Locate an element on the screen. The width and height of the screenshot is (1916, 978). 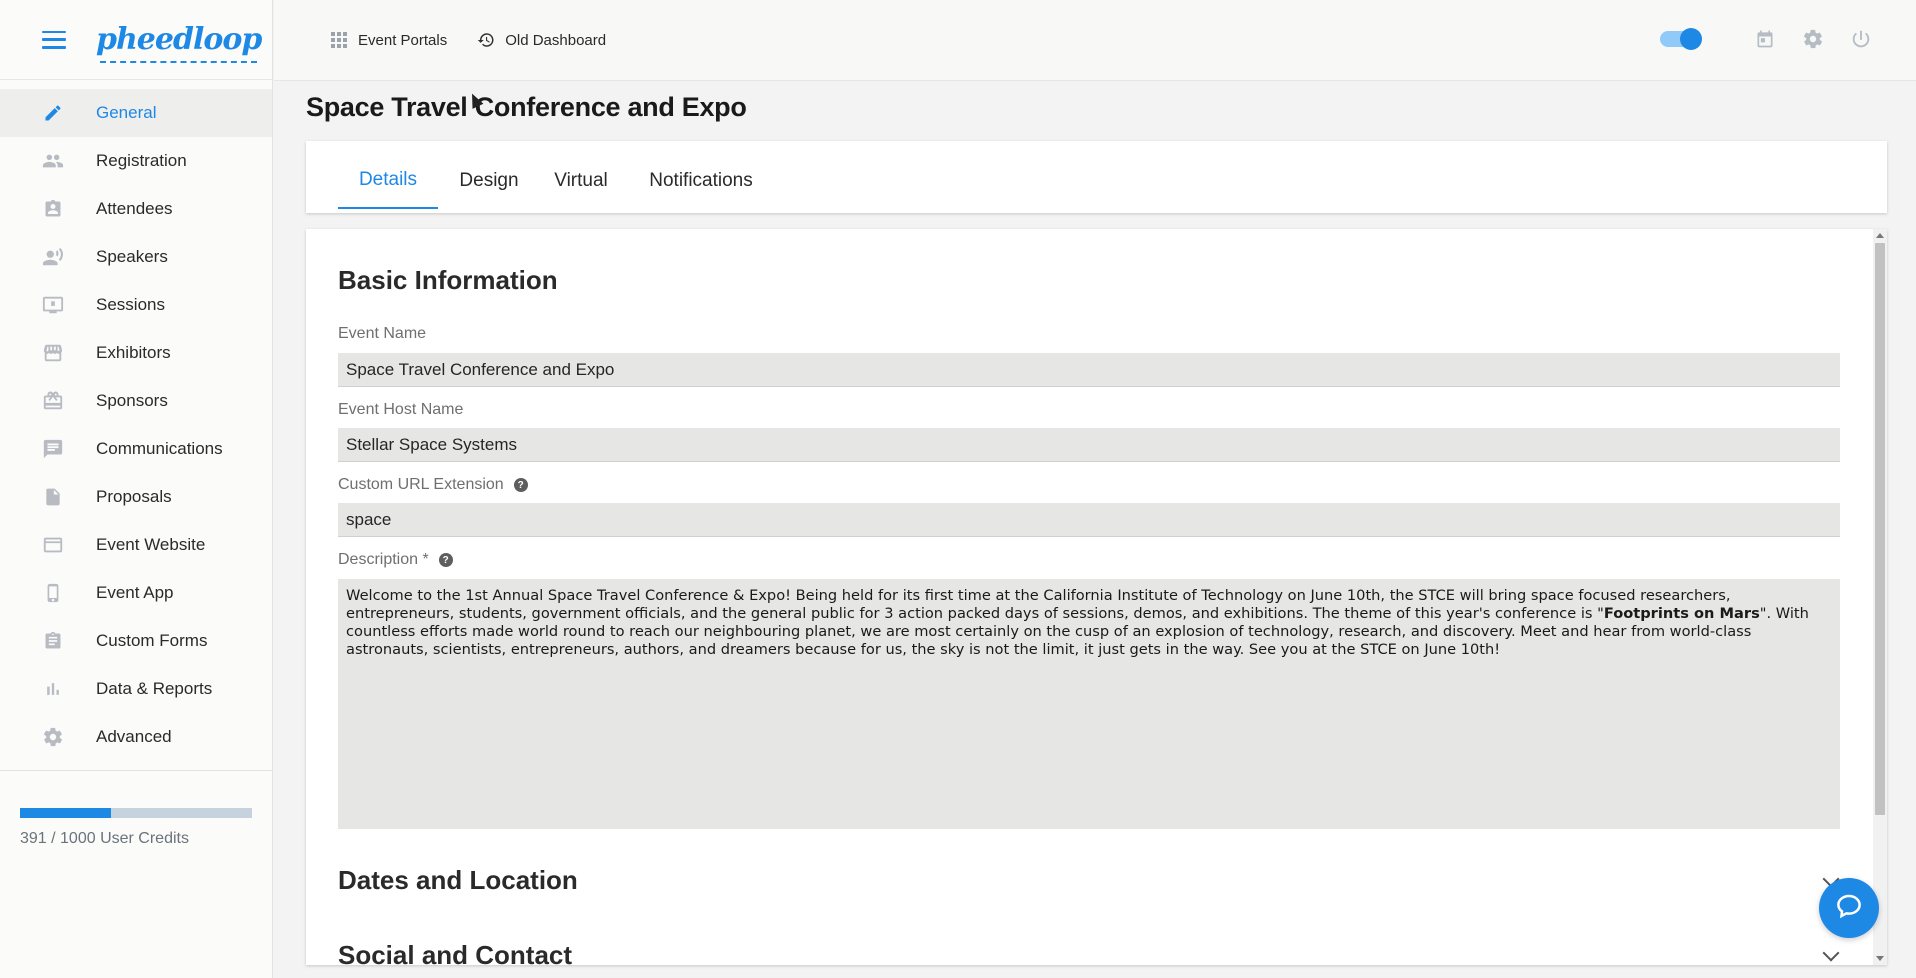
sidebar-item-label: Event App is located at coordinates (135, 592).